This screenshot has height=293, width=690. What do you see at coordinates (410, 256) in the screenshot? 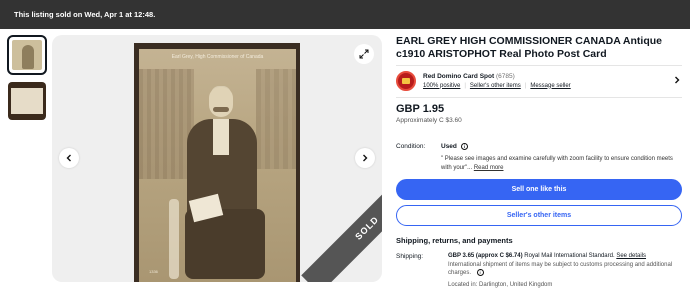
I see `shipping-label: Shipping:` at bounding box center [410, 256].